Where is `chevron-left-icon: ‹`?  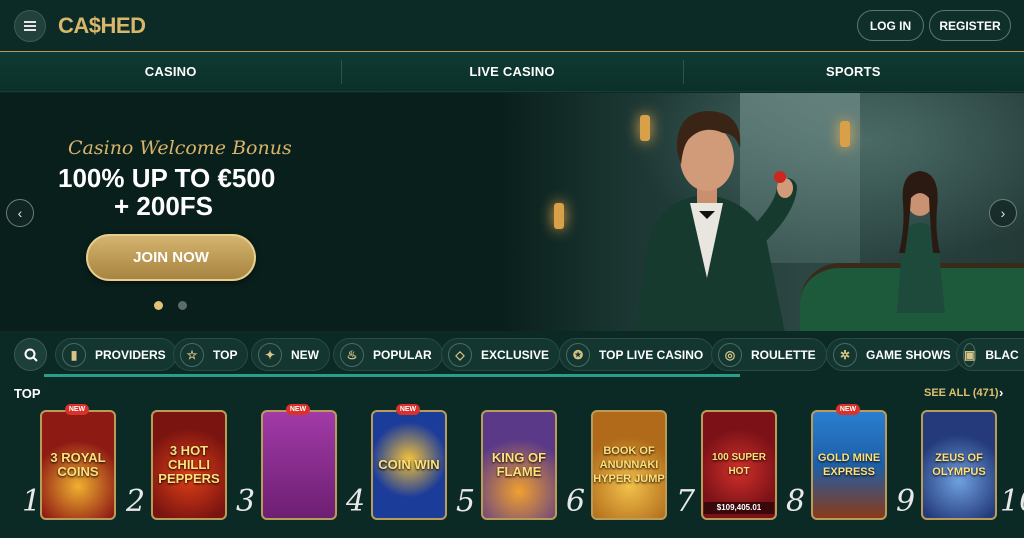 chevron-left-icon: ‹ is located at coordinates (20, 213).